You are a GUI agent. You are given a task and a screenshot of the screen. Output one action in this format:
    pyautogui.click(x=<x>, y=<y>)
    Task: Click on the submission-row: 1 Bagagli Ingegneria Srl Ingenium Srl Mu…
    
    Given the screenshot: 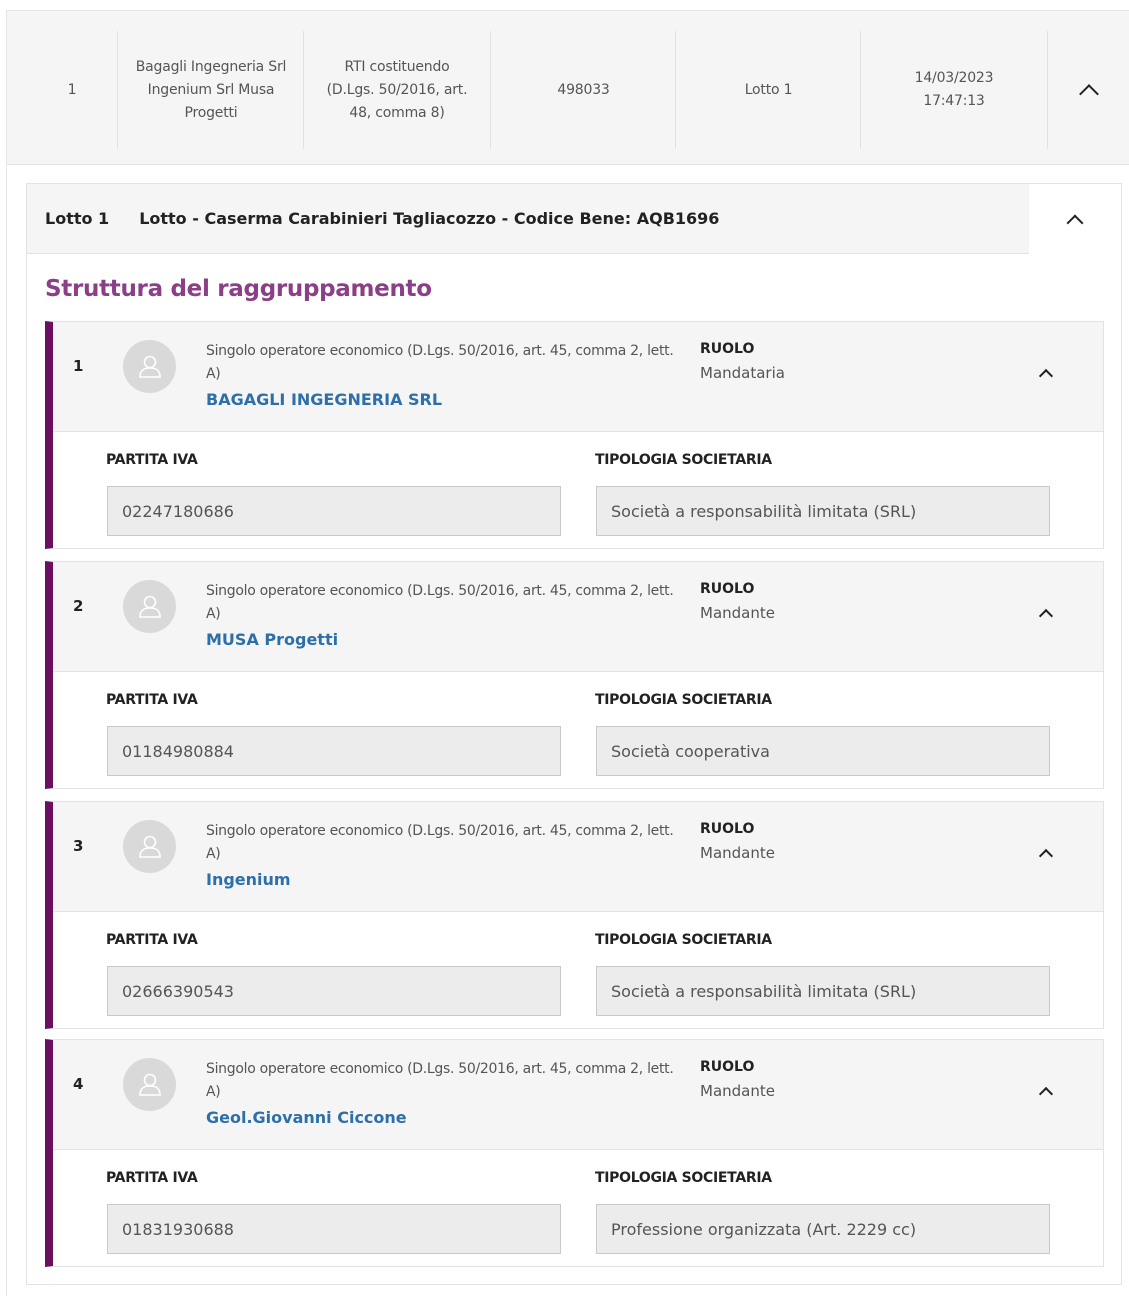 What is the action you would take?
    pyautogui.click(x=568, y=87)
    